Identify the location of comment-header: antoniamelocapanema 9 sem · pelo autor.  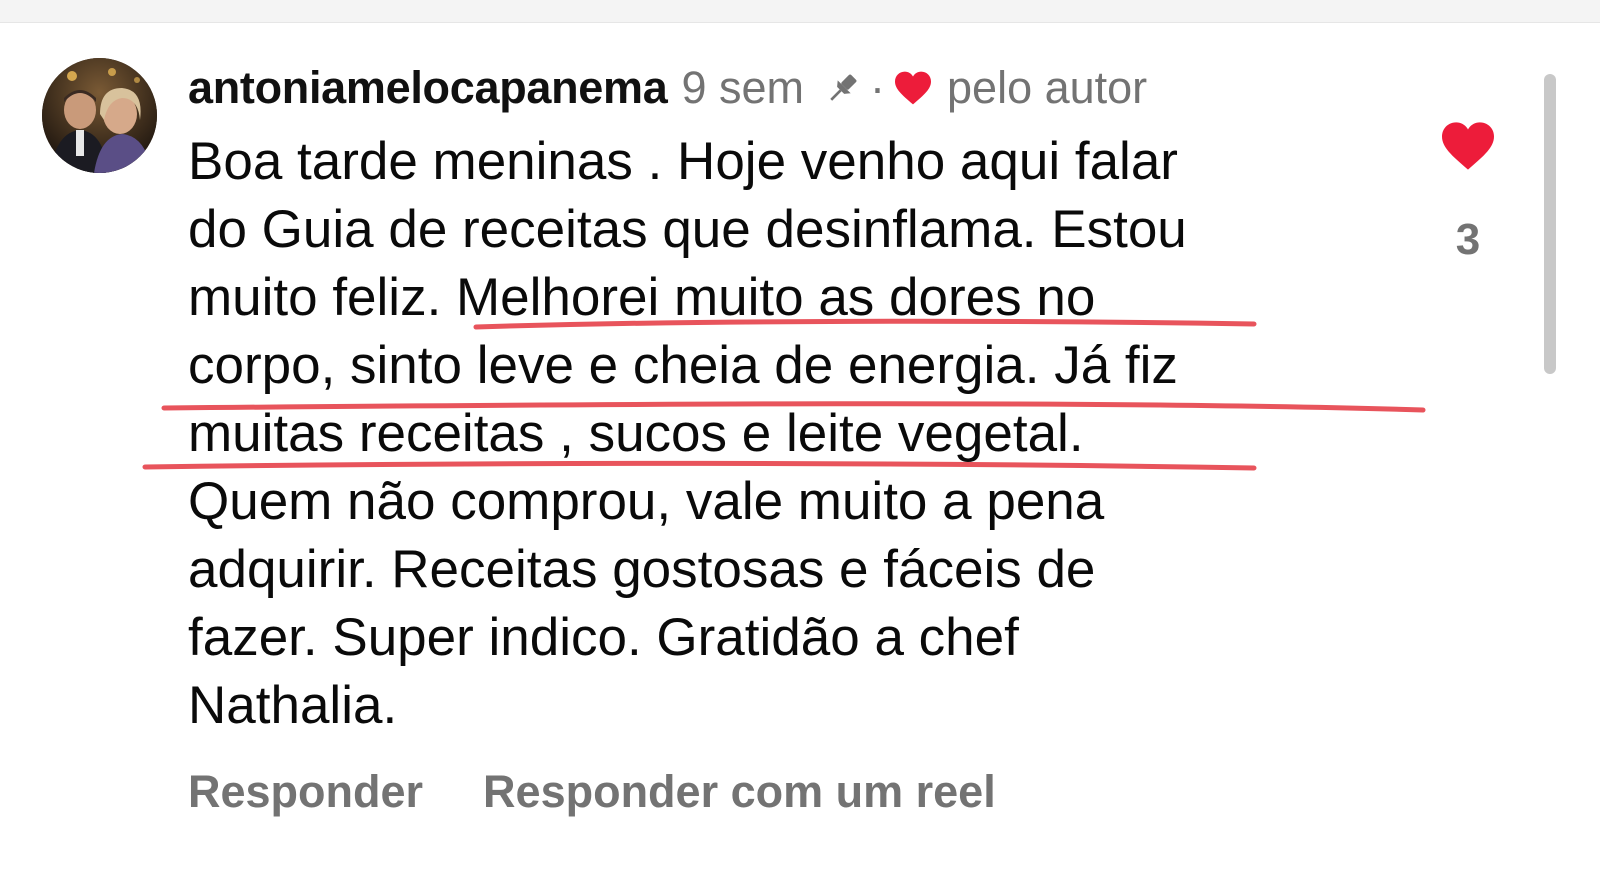
(667, 88).